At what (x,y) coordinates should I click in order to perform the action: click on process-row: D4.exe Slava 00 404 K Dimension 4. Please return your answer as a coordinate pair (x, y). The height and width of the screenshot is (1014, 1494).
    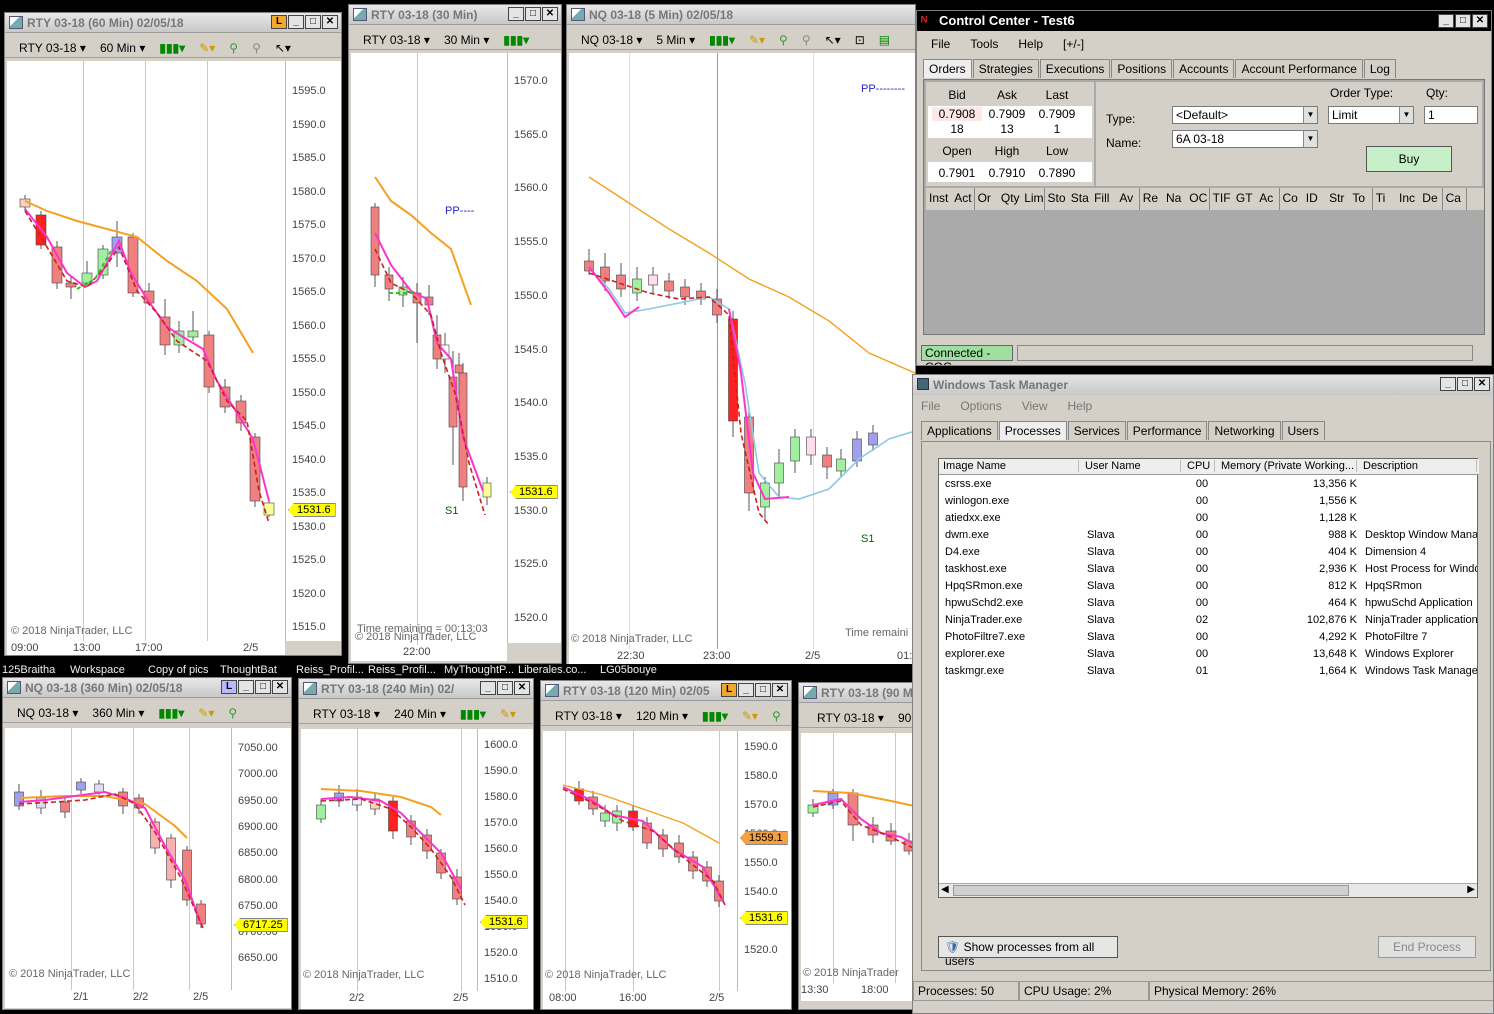
    Looking at the image, I should click on (1209, 553).